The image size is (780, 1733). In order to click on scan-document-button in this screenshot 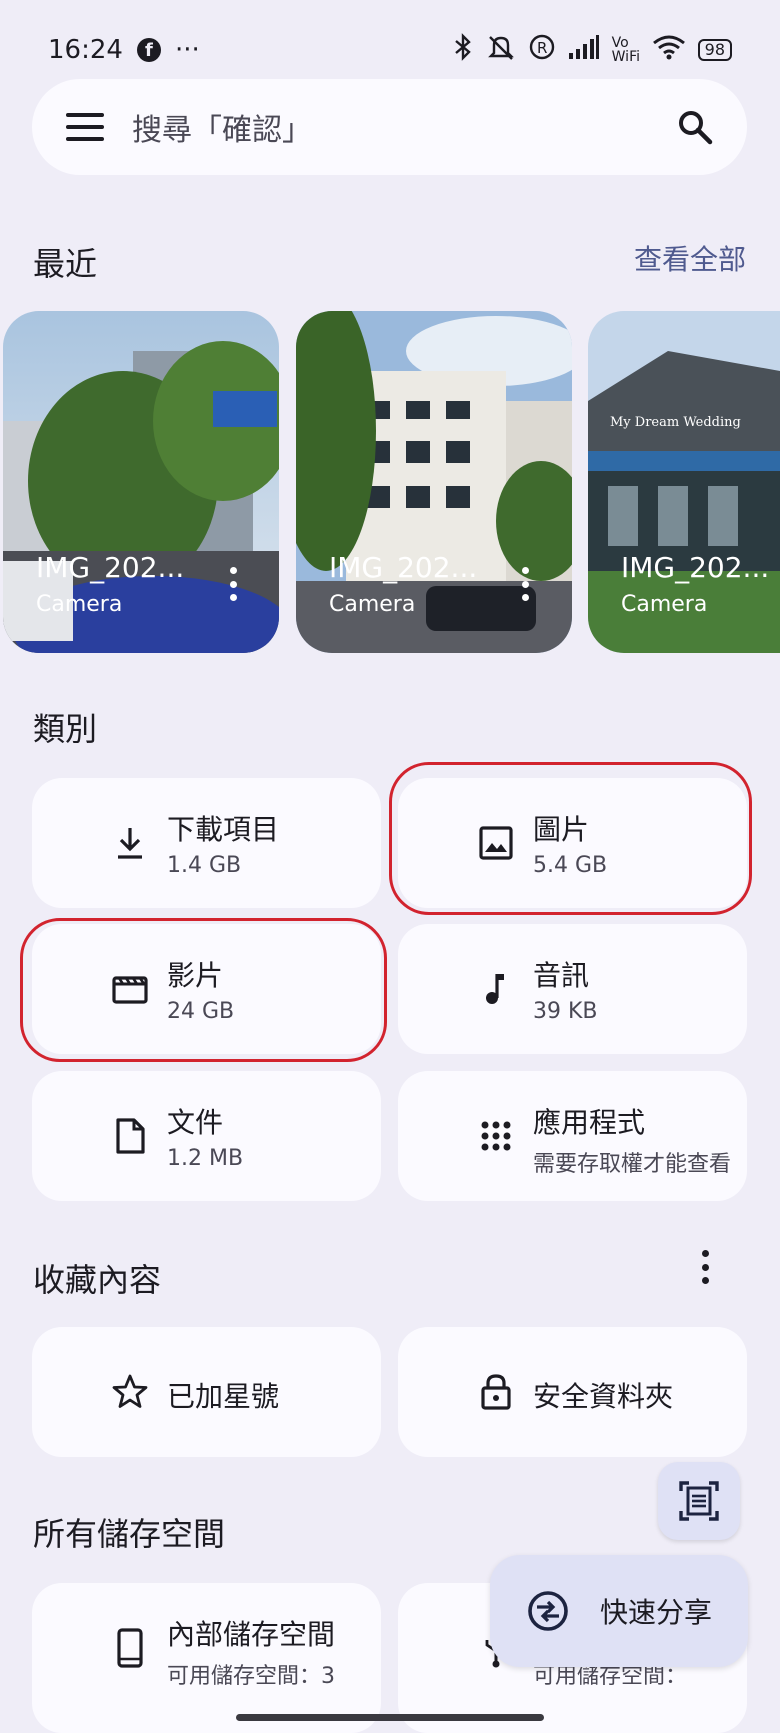, I will do `click(699, 1501)`.